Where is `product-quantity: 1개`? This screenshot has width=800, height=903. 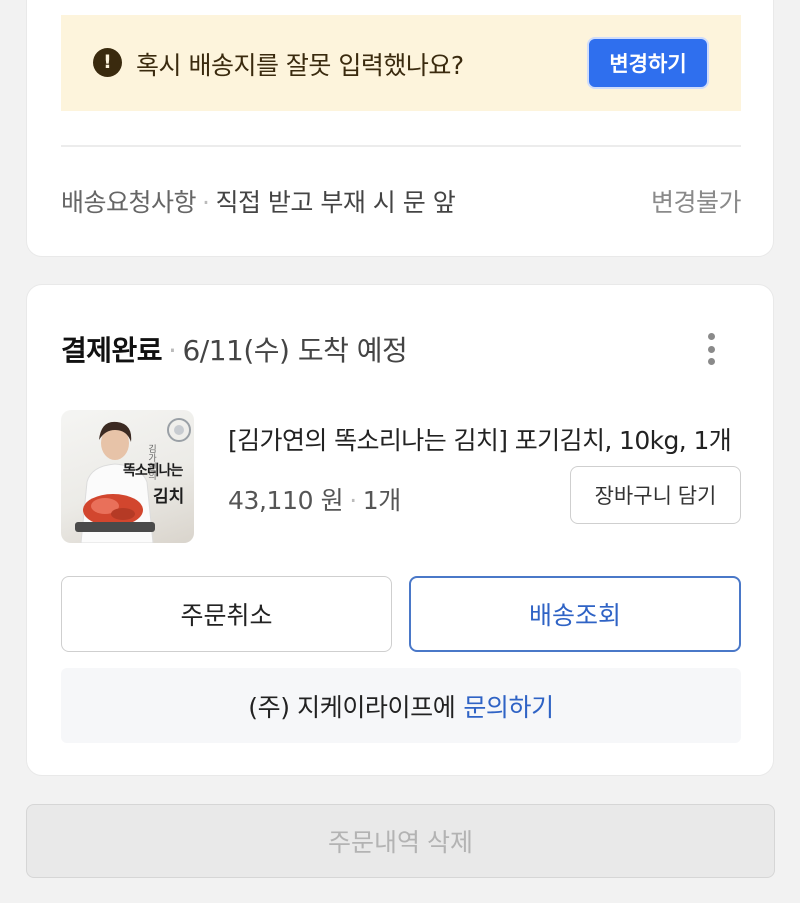 product-quantity: 1개 is located at coordinates (382, 500).